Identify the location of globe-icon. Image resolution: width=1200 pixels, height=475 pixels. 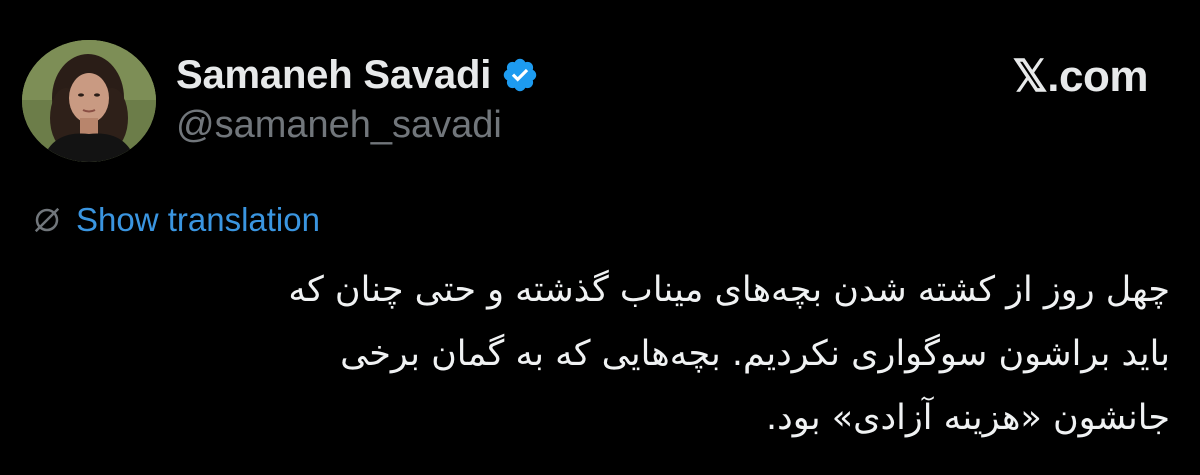
(47, 220).